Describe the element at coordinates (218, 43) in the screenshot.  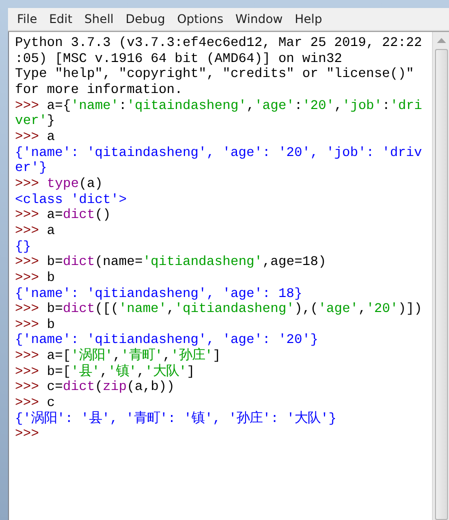
I see `shell-line: Python 3.7.3 (v3.7.3:ef4ec6ed12, Mar 25 2019, 22:22` at that location.